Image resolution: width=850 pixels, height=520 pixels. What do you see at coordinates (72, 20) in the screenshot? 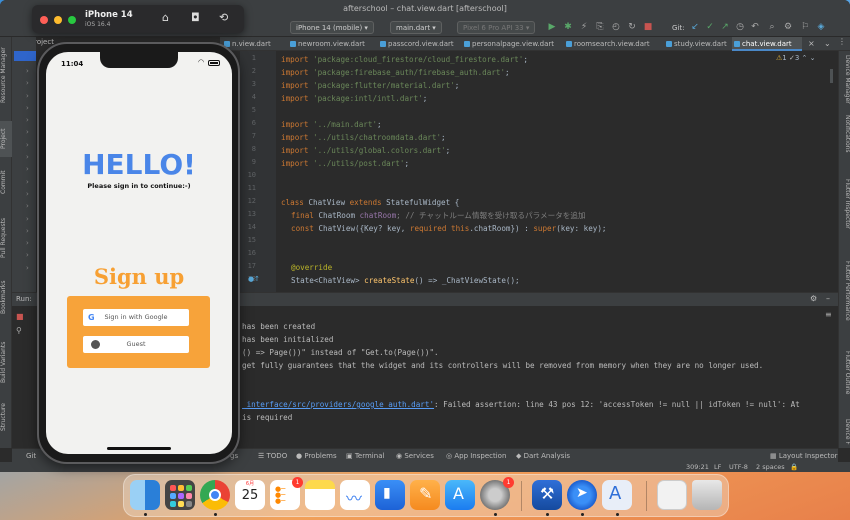
I see `zoom-icon` at bounding box center [72, 20].